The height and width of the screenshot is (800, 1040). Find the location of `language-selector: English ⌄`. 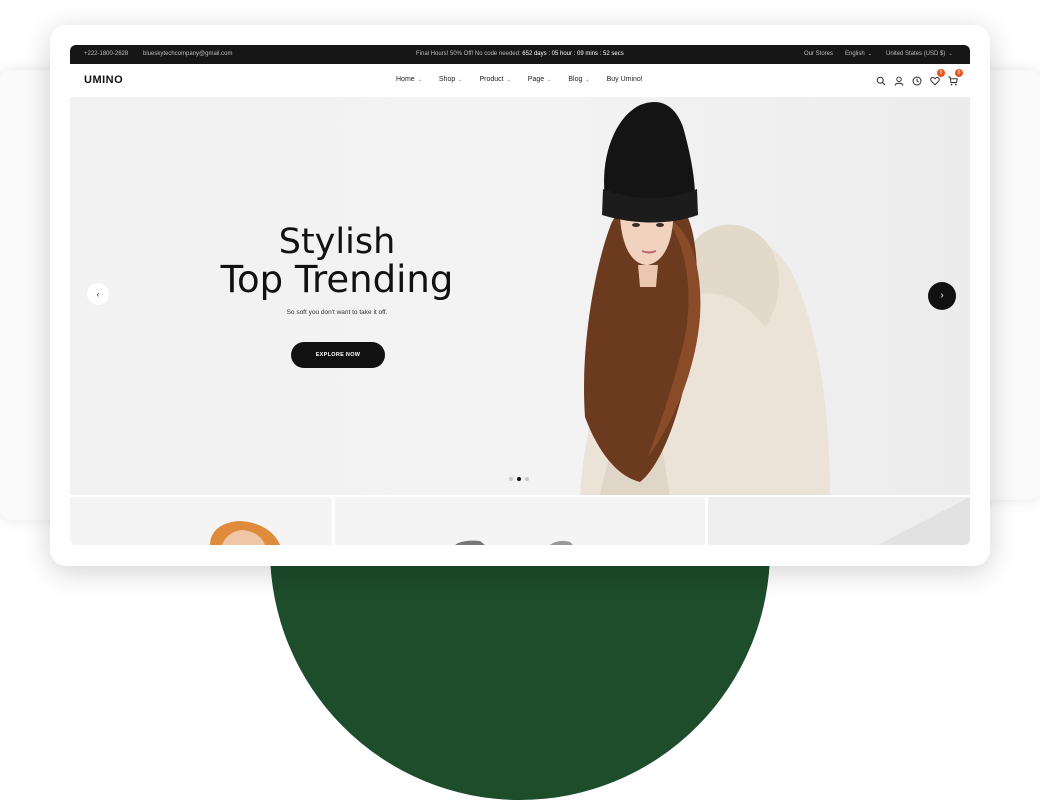

language-selector: English ⌄ is located at coordinates (858, 54).